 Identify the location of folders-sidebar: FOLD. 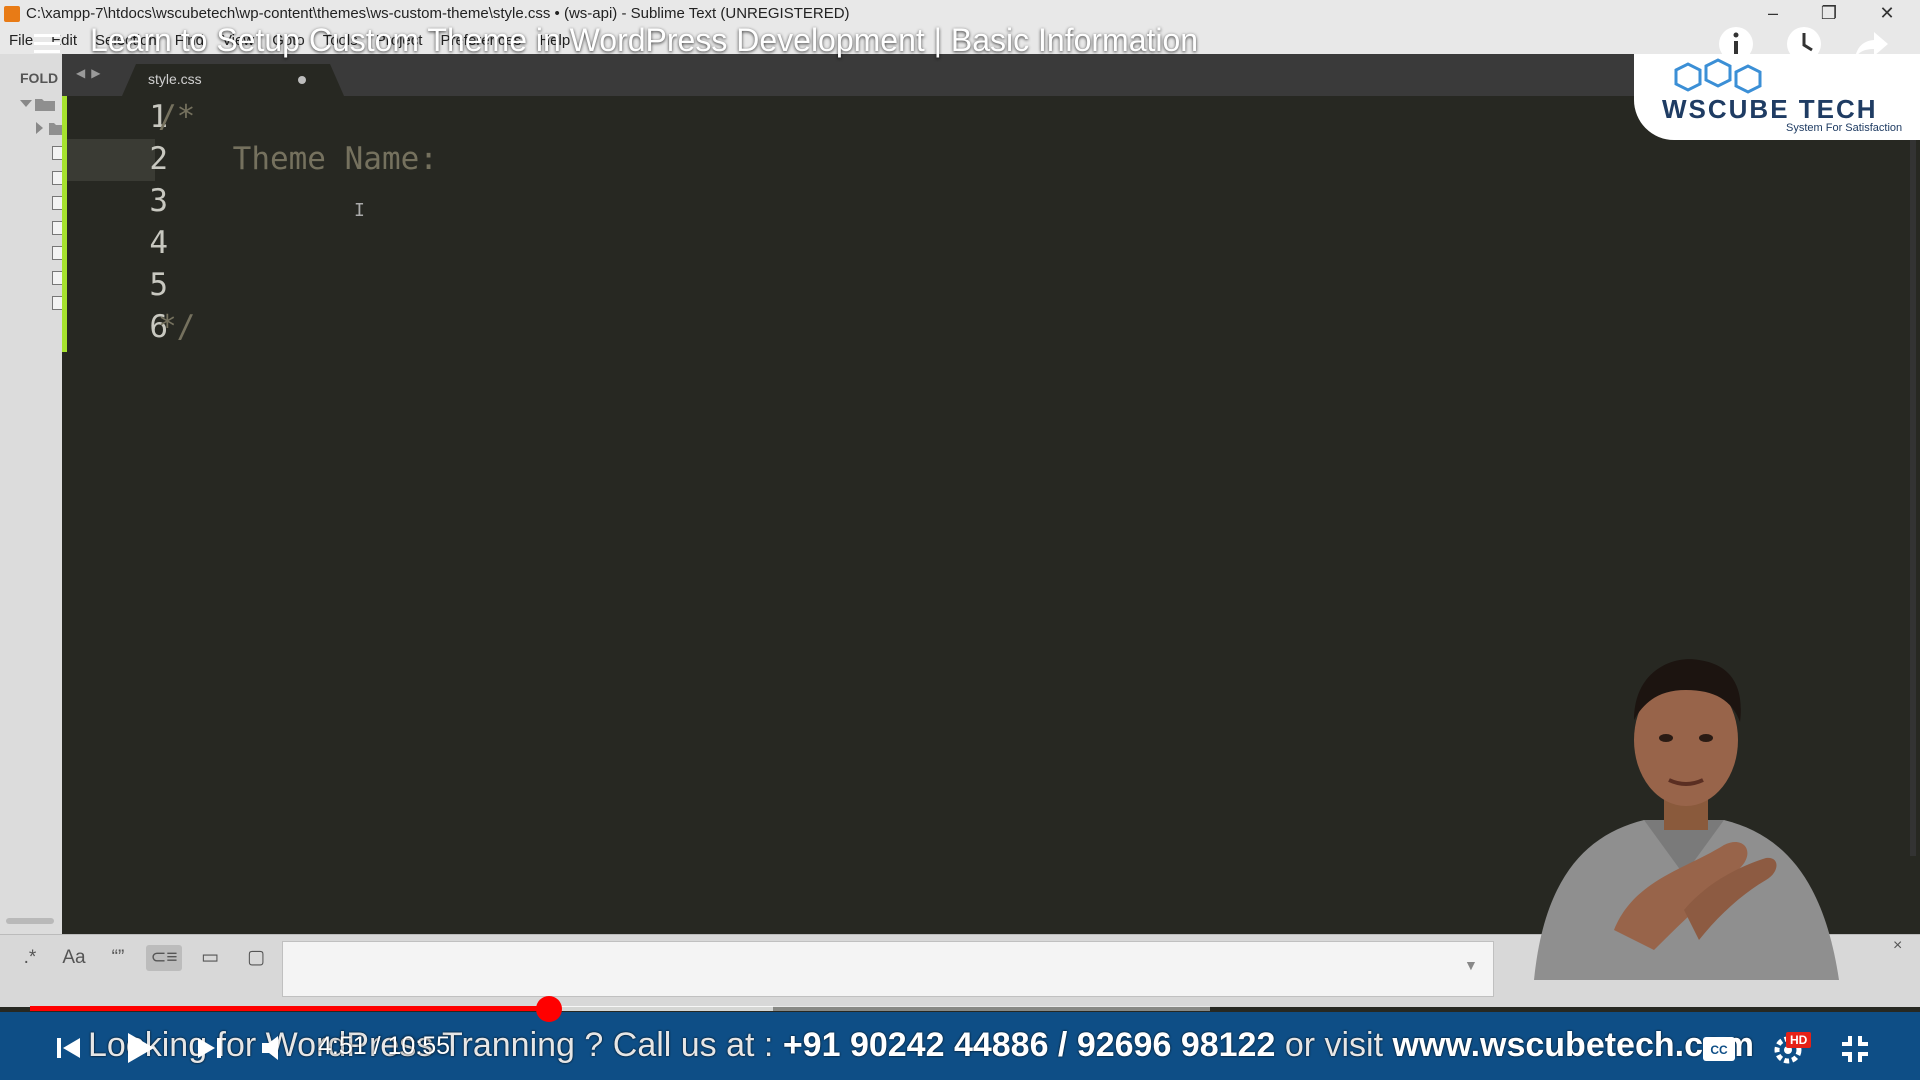
(32, 494).